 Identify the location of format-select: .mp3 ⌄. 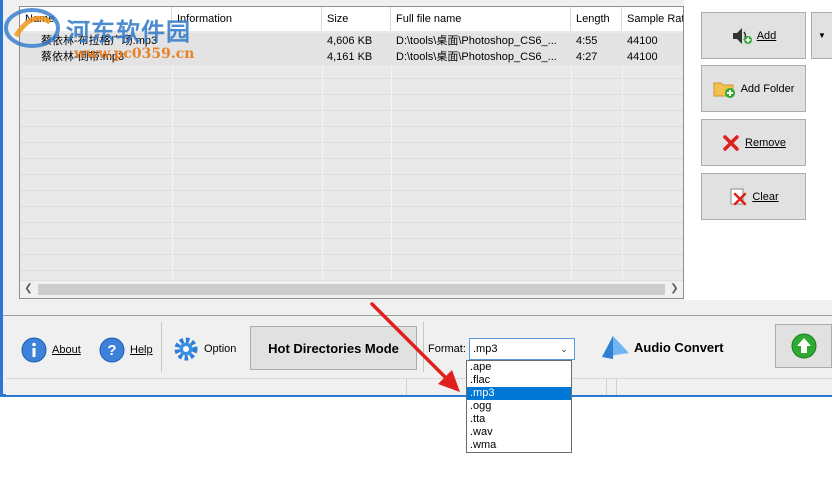
(522, 349).